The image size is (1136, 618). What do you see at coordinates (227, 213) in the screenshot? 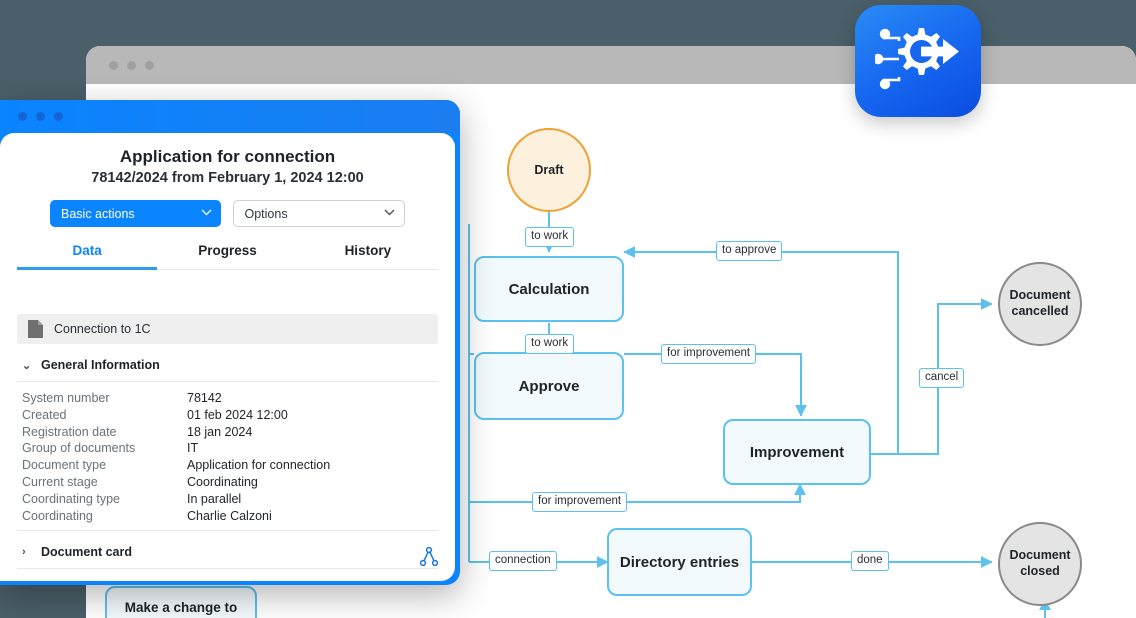
I see `action-row: Basic actions Options` at bounding box center [227, 213].